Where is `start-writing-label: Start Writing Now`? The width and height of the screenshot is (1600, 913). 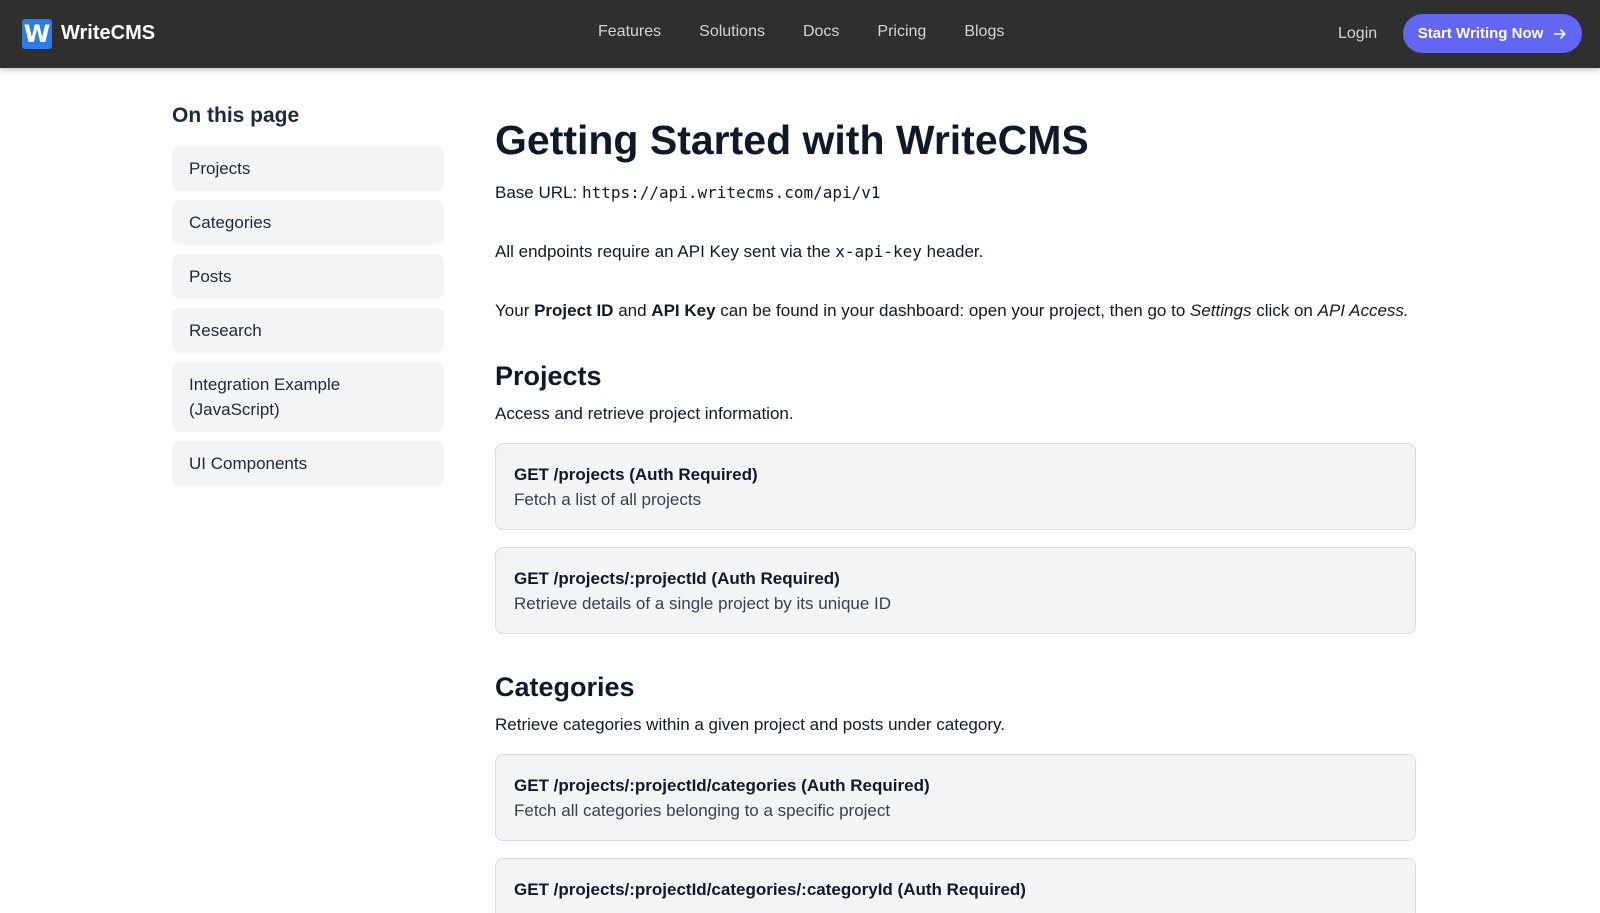
start-writing-label: Start Writing Now is located at coordinates (1480, 33).